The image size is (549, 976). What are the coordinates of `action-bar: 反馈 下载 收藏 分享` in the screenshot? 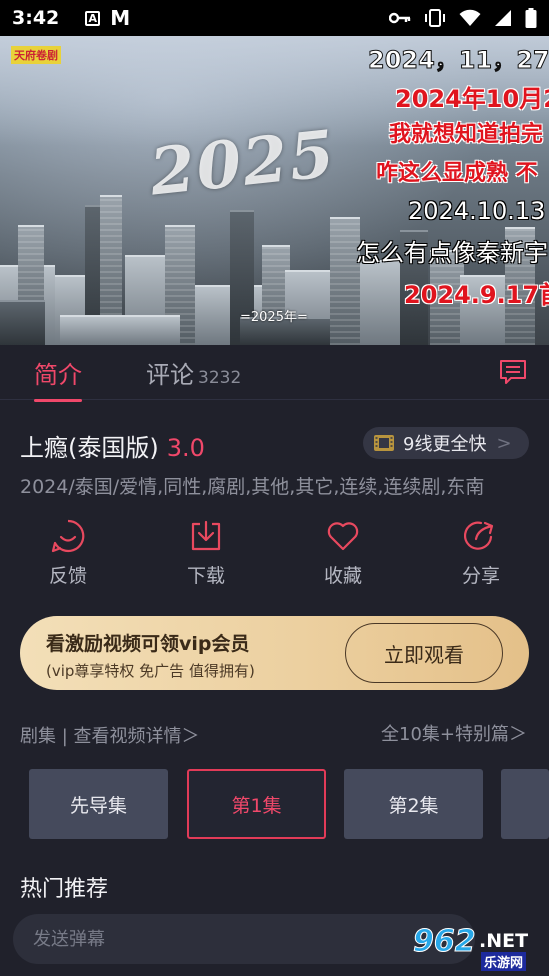 It's located at (274, 555).